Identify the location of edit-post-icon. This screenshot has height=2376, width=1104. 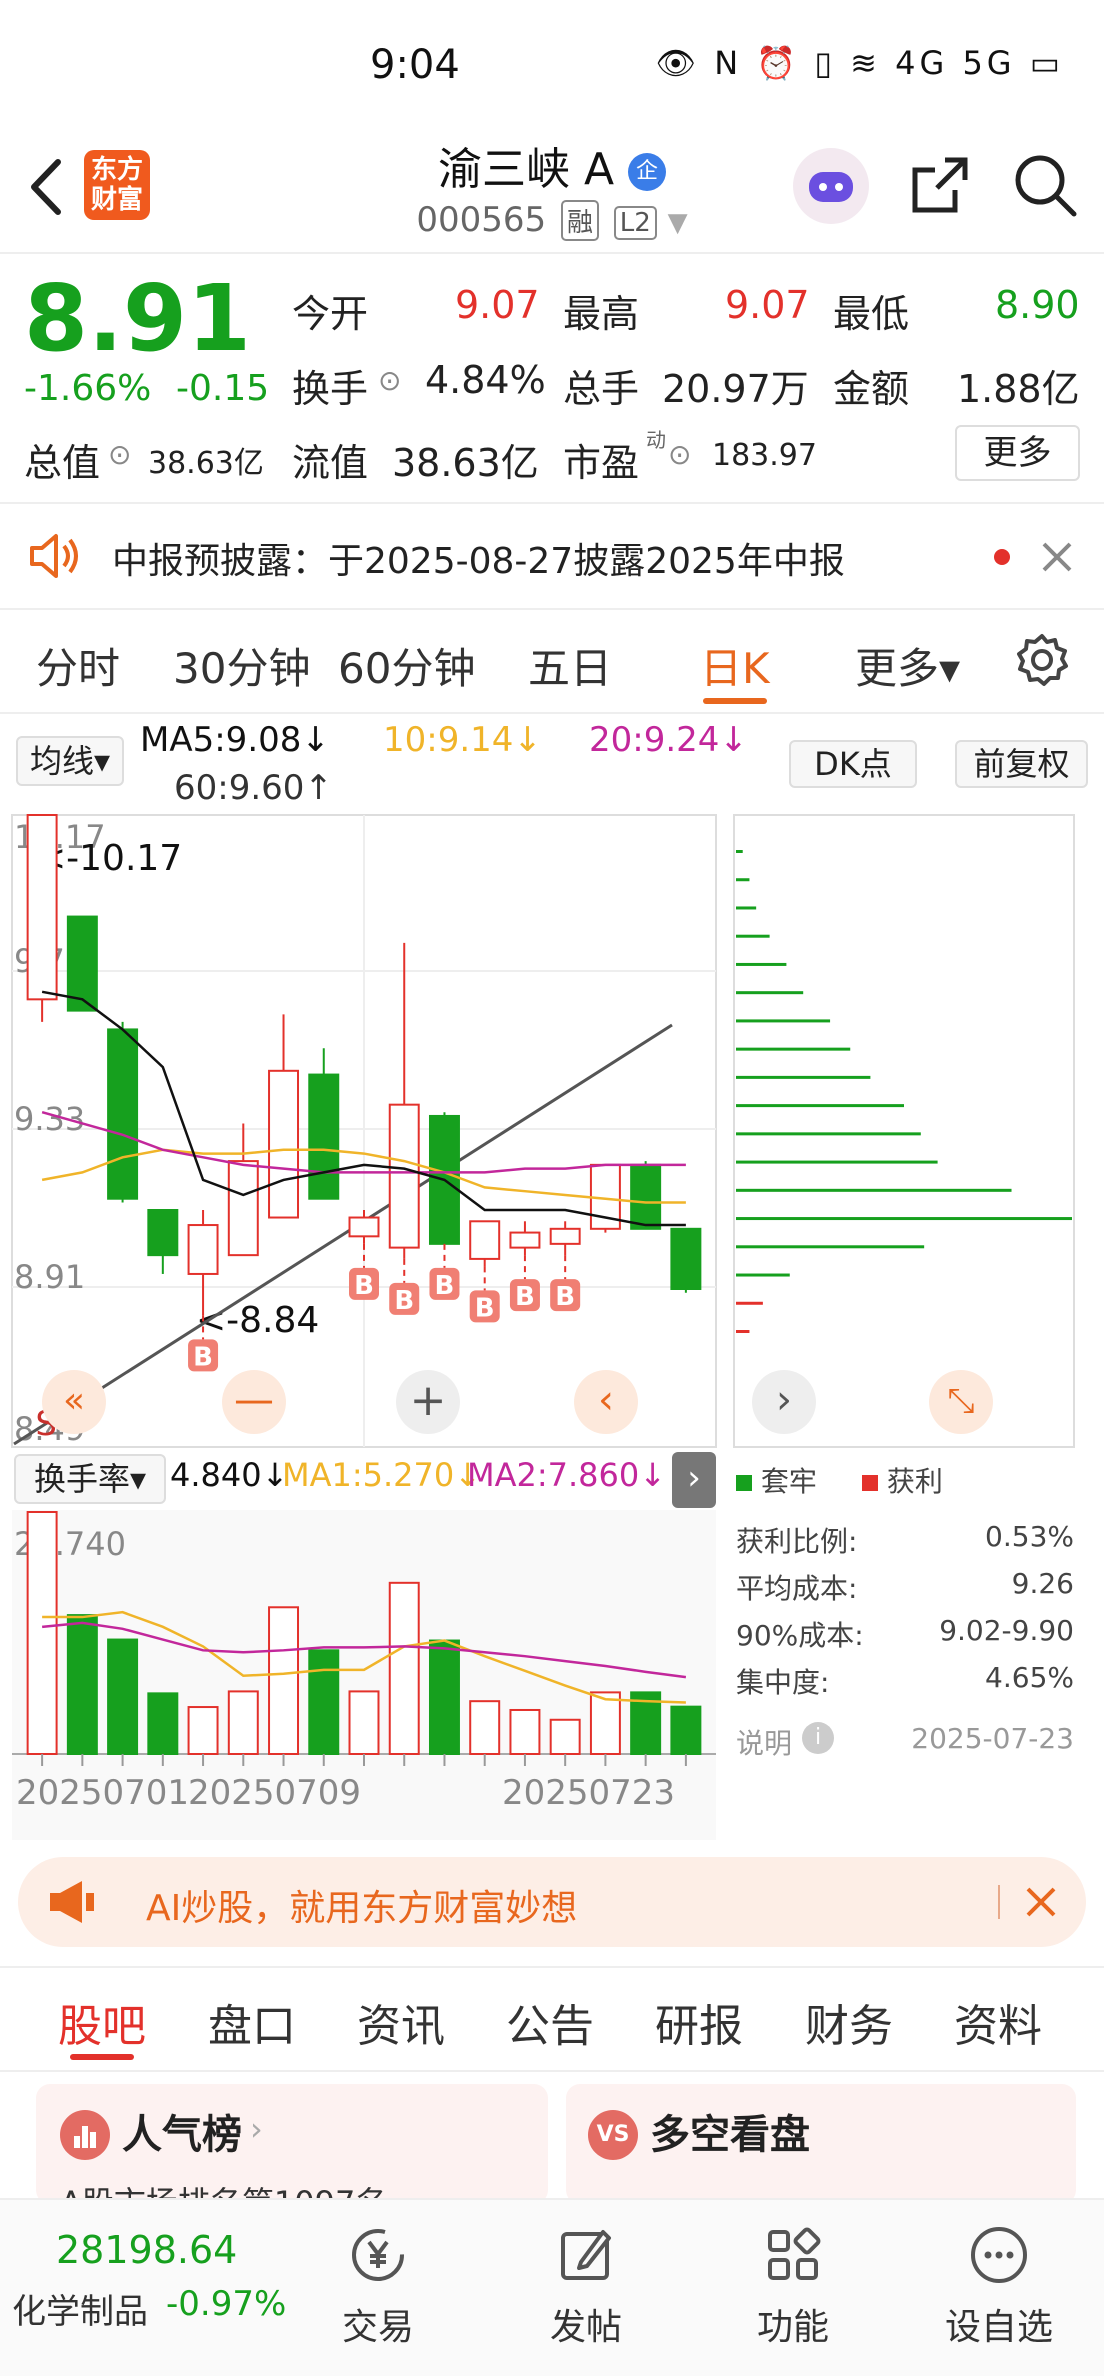
(586, 2255).